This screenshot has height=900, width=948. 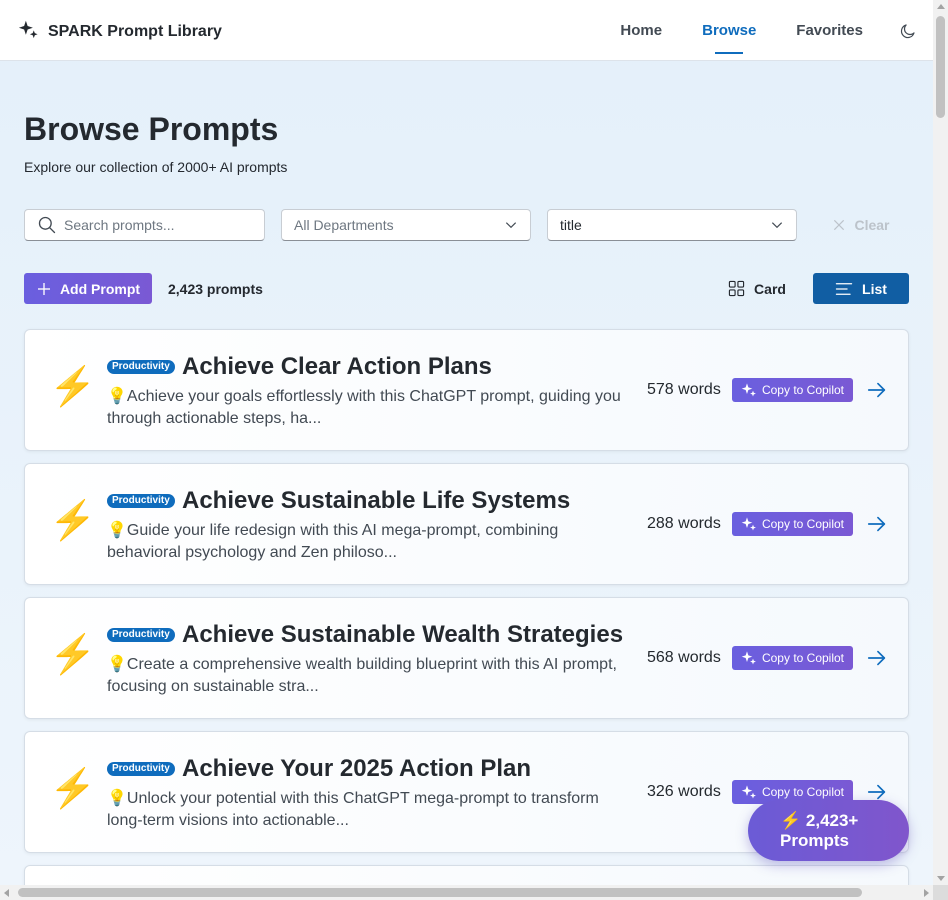 What do you see at coordinates (872, 225) in the screenshot?
I see `clear-button-label: Clear` at bounding box center [872, 225].